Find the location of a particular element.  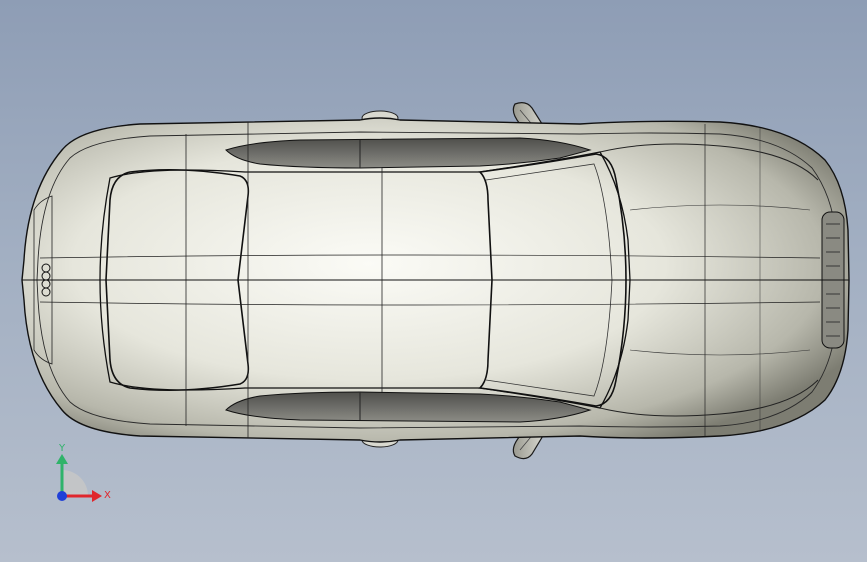

z-axis-icon is located at coordinates (62, 496).